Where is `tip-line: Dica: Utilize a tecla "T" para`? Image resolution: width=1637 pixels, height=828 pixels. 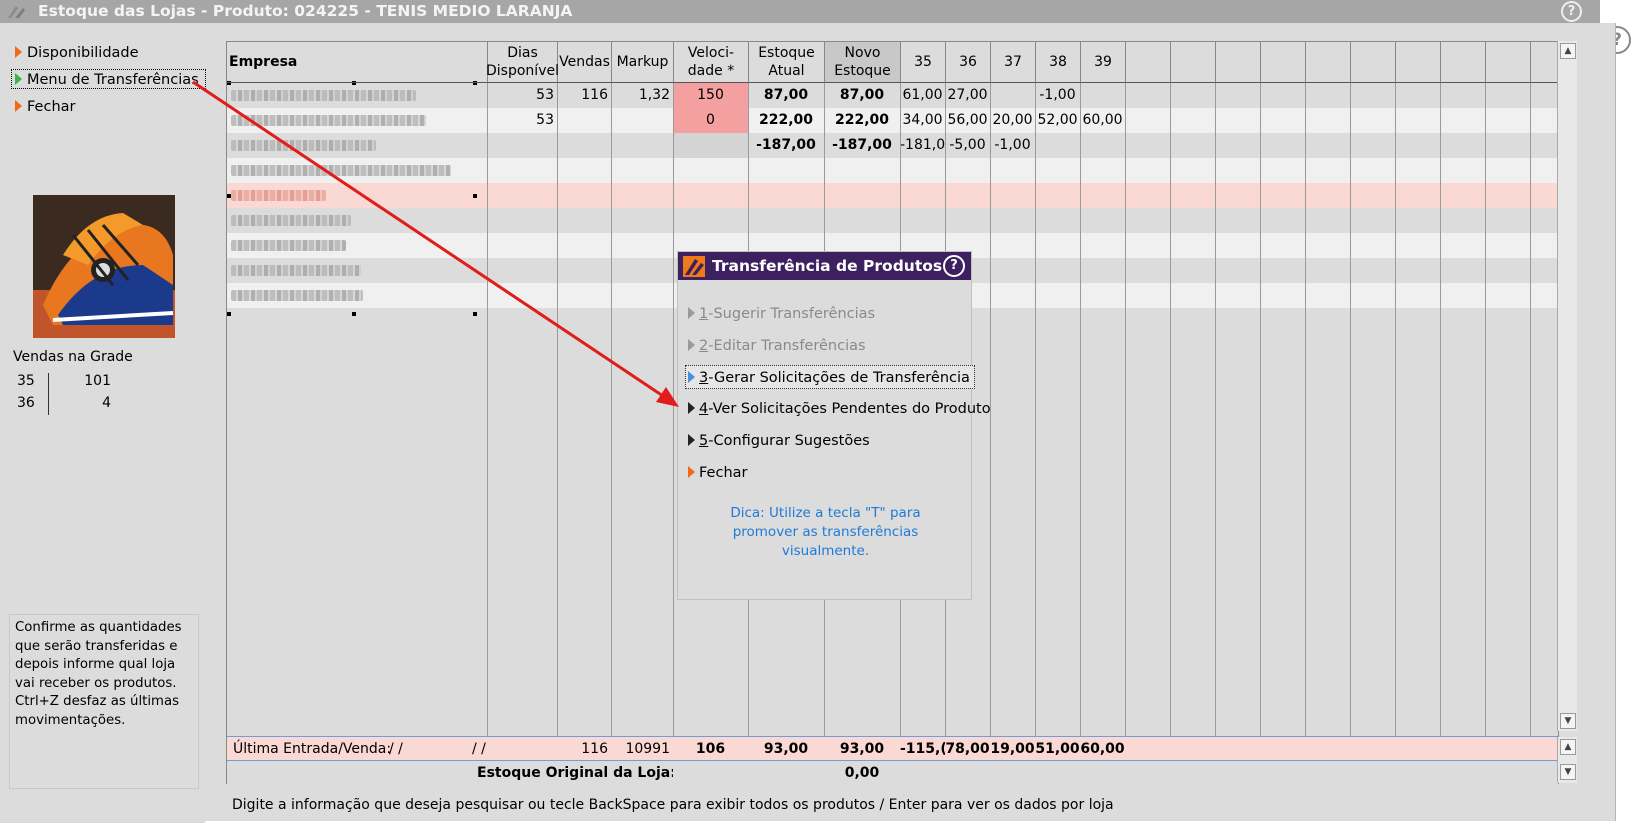
tip-line: Dica: Utilize a tecla "T" para is located at coordinates (825, 513).